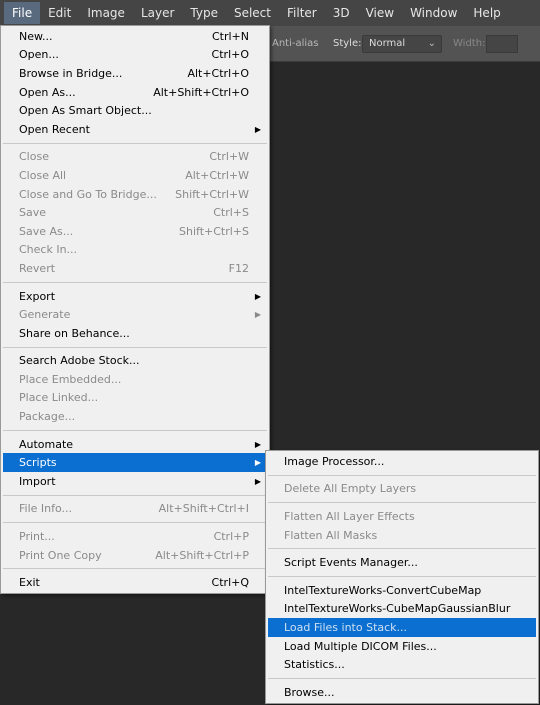 The height and width of the screenshot is (705, 540). What do you see at coordinates (302, 13) in the screenshot?
I see `menu-filter: Filter` at bounding box center [302, 13].